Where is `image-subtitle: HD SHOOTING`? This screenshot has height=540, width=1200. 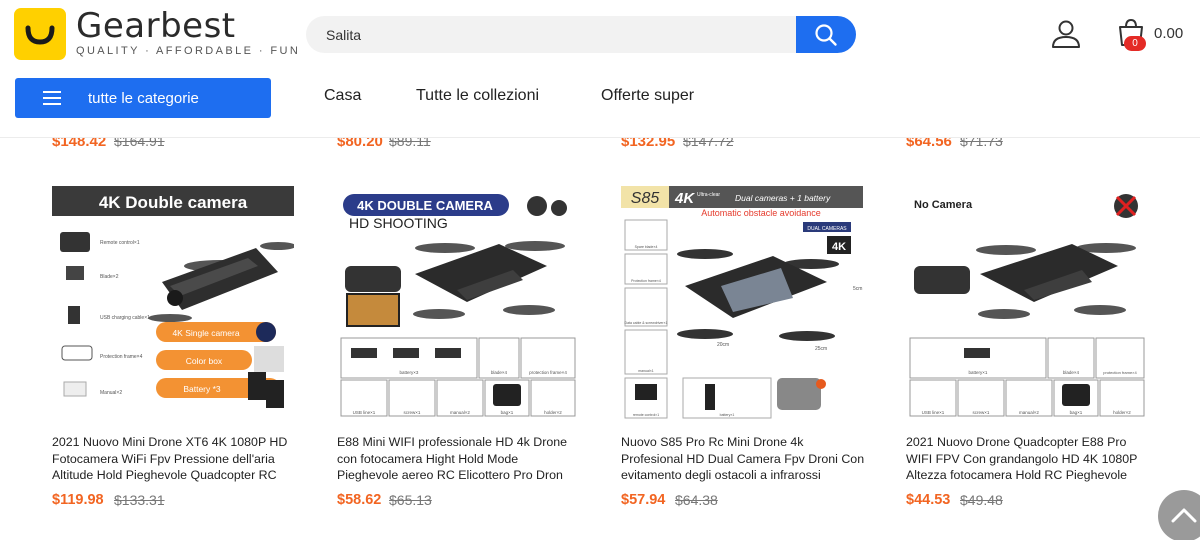 image-subtitle: HD SHOOTING is located at coordinates (398, 223).